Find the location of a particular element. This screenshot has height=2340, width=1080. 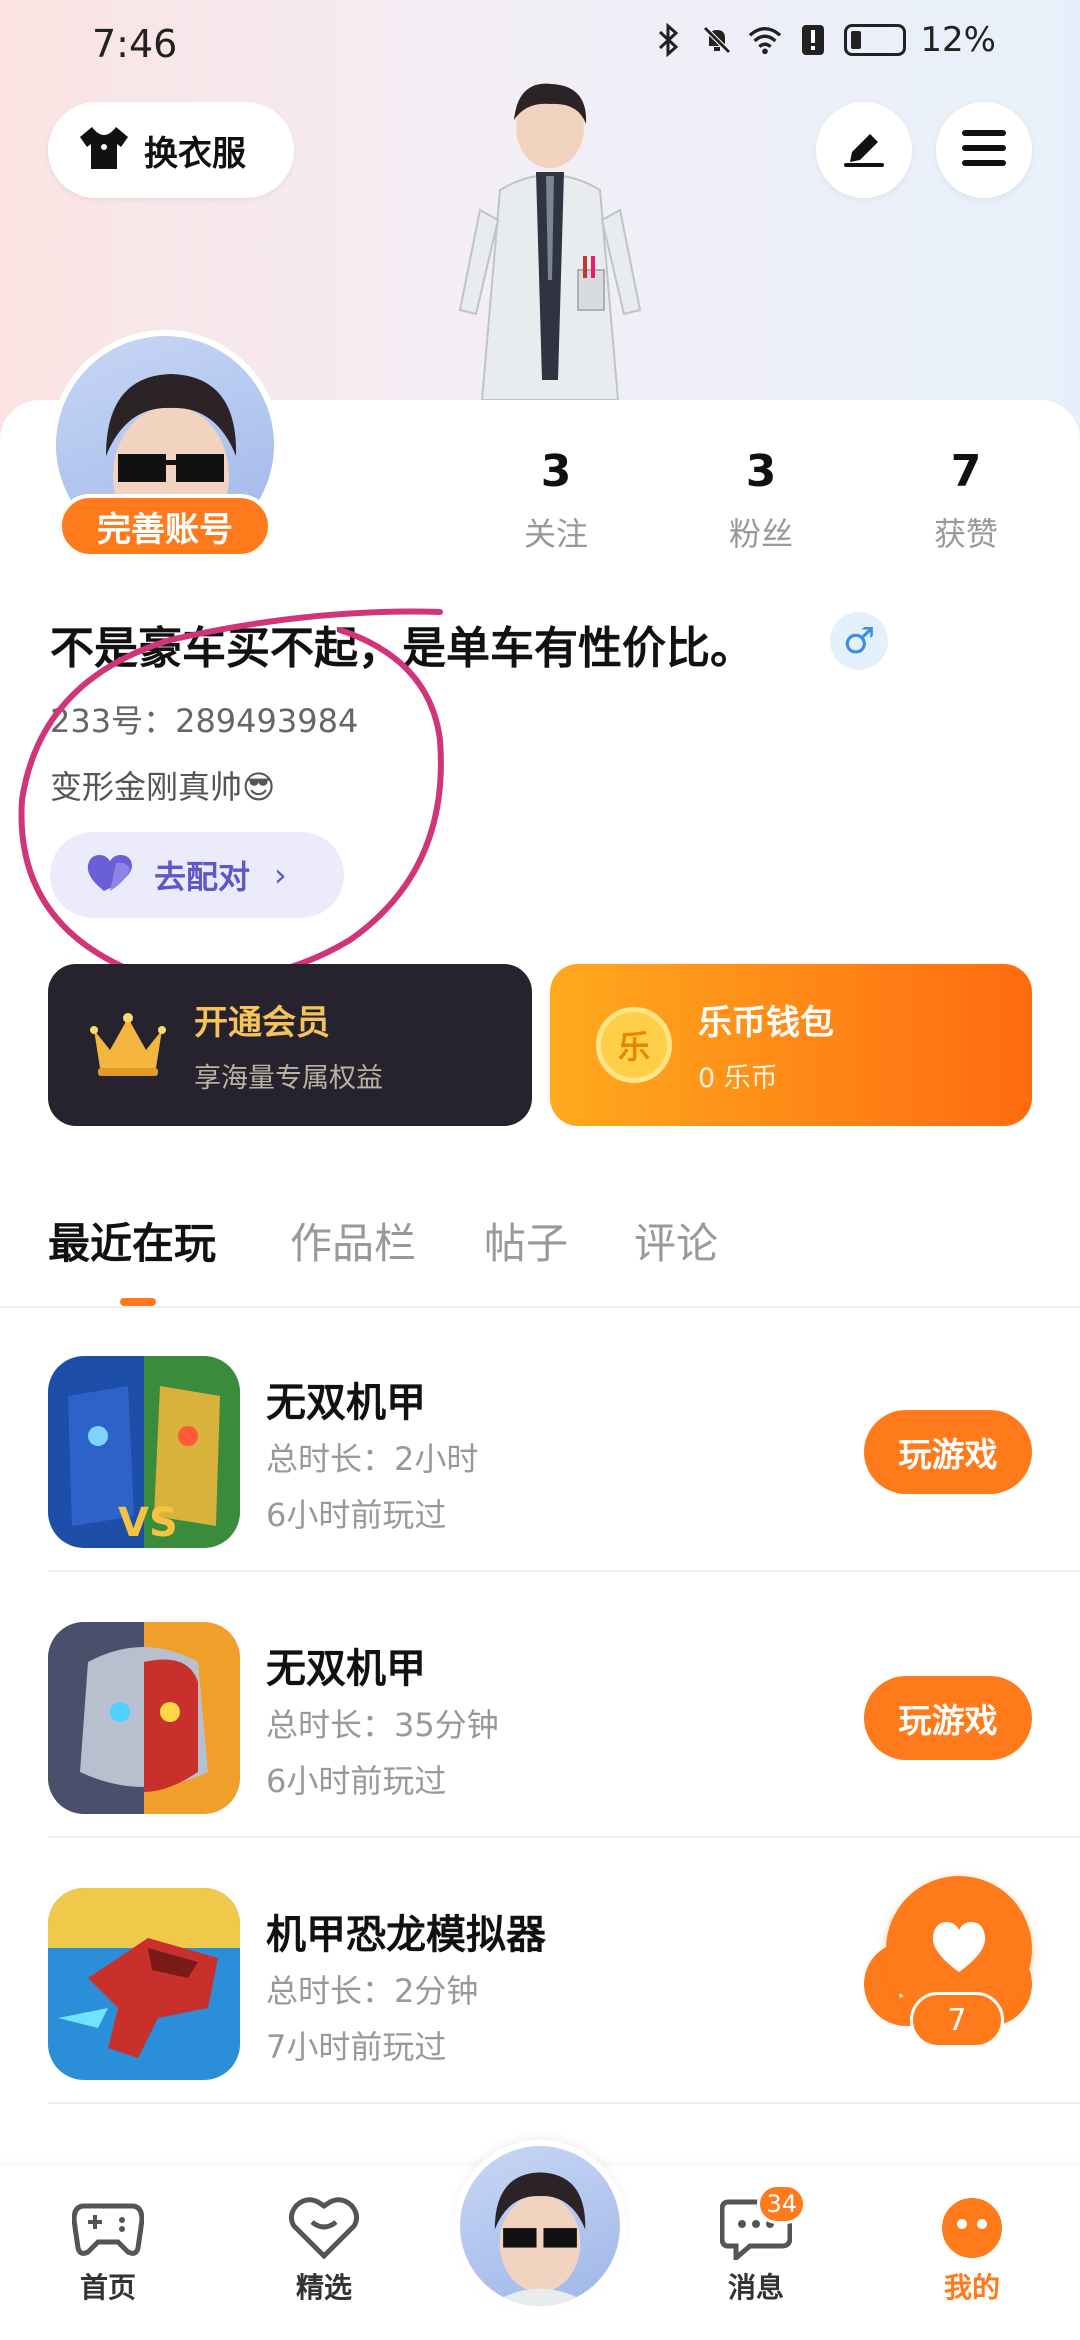

tab-works: 作品栏 is located at coordinates (353, 1240).